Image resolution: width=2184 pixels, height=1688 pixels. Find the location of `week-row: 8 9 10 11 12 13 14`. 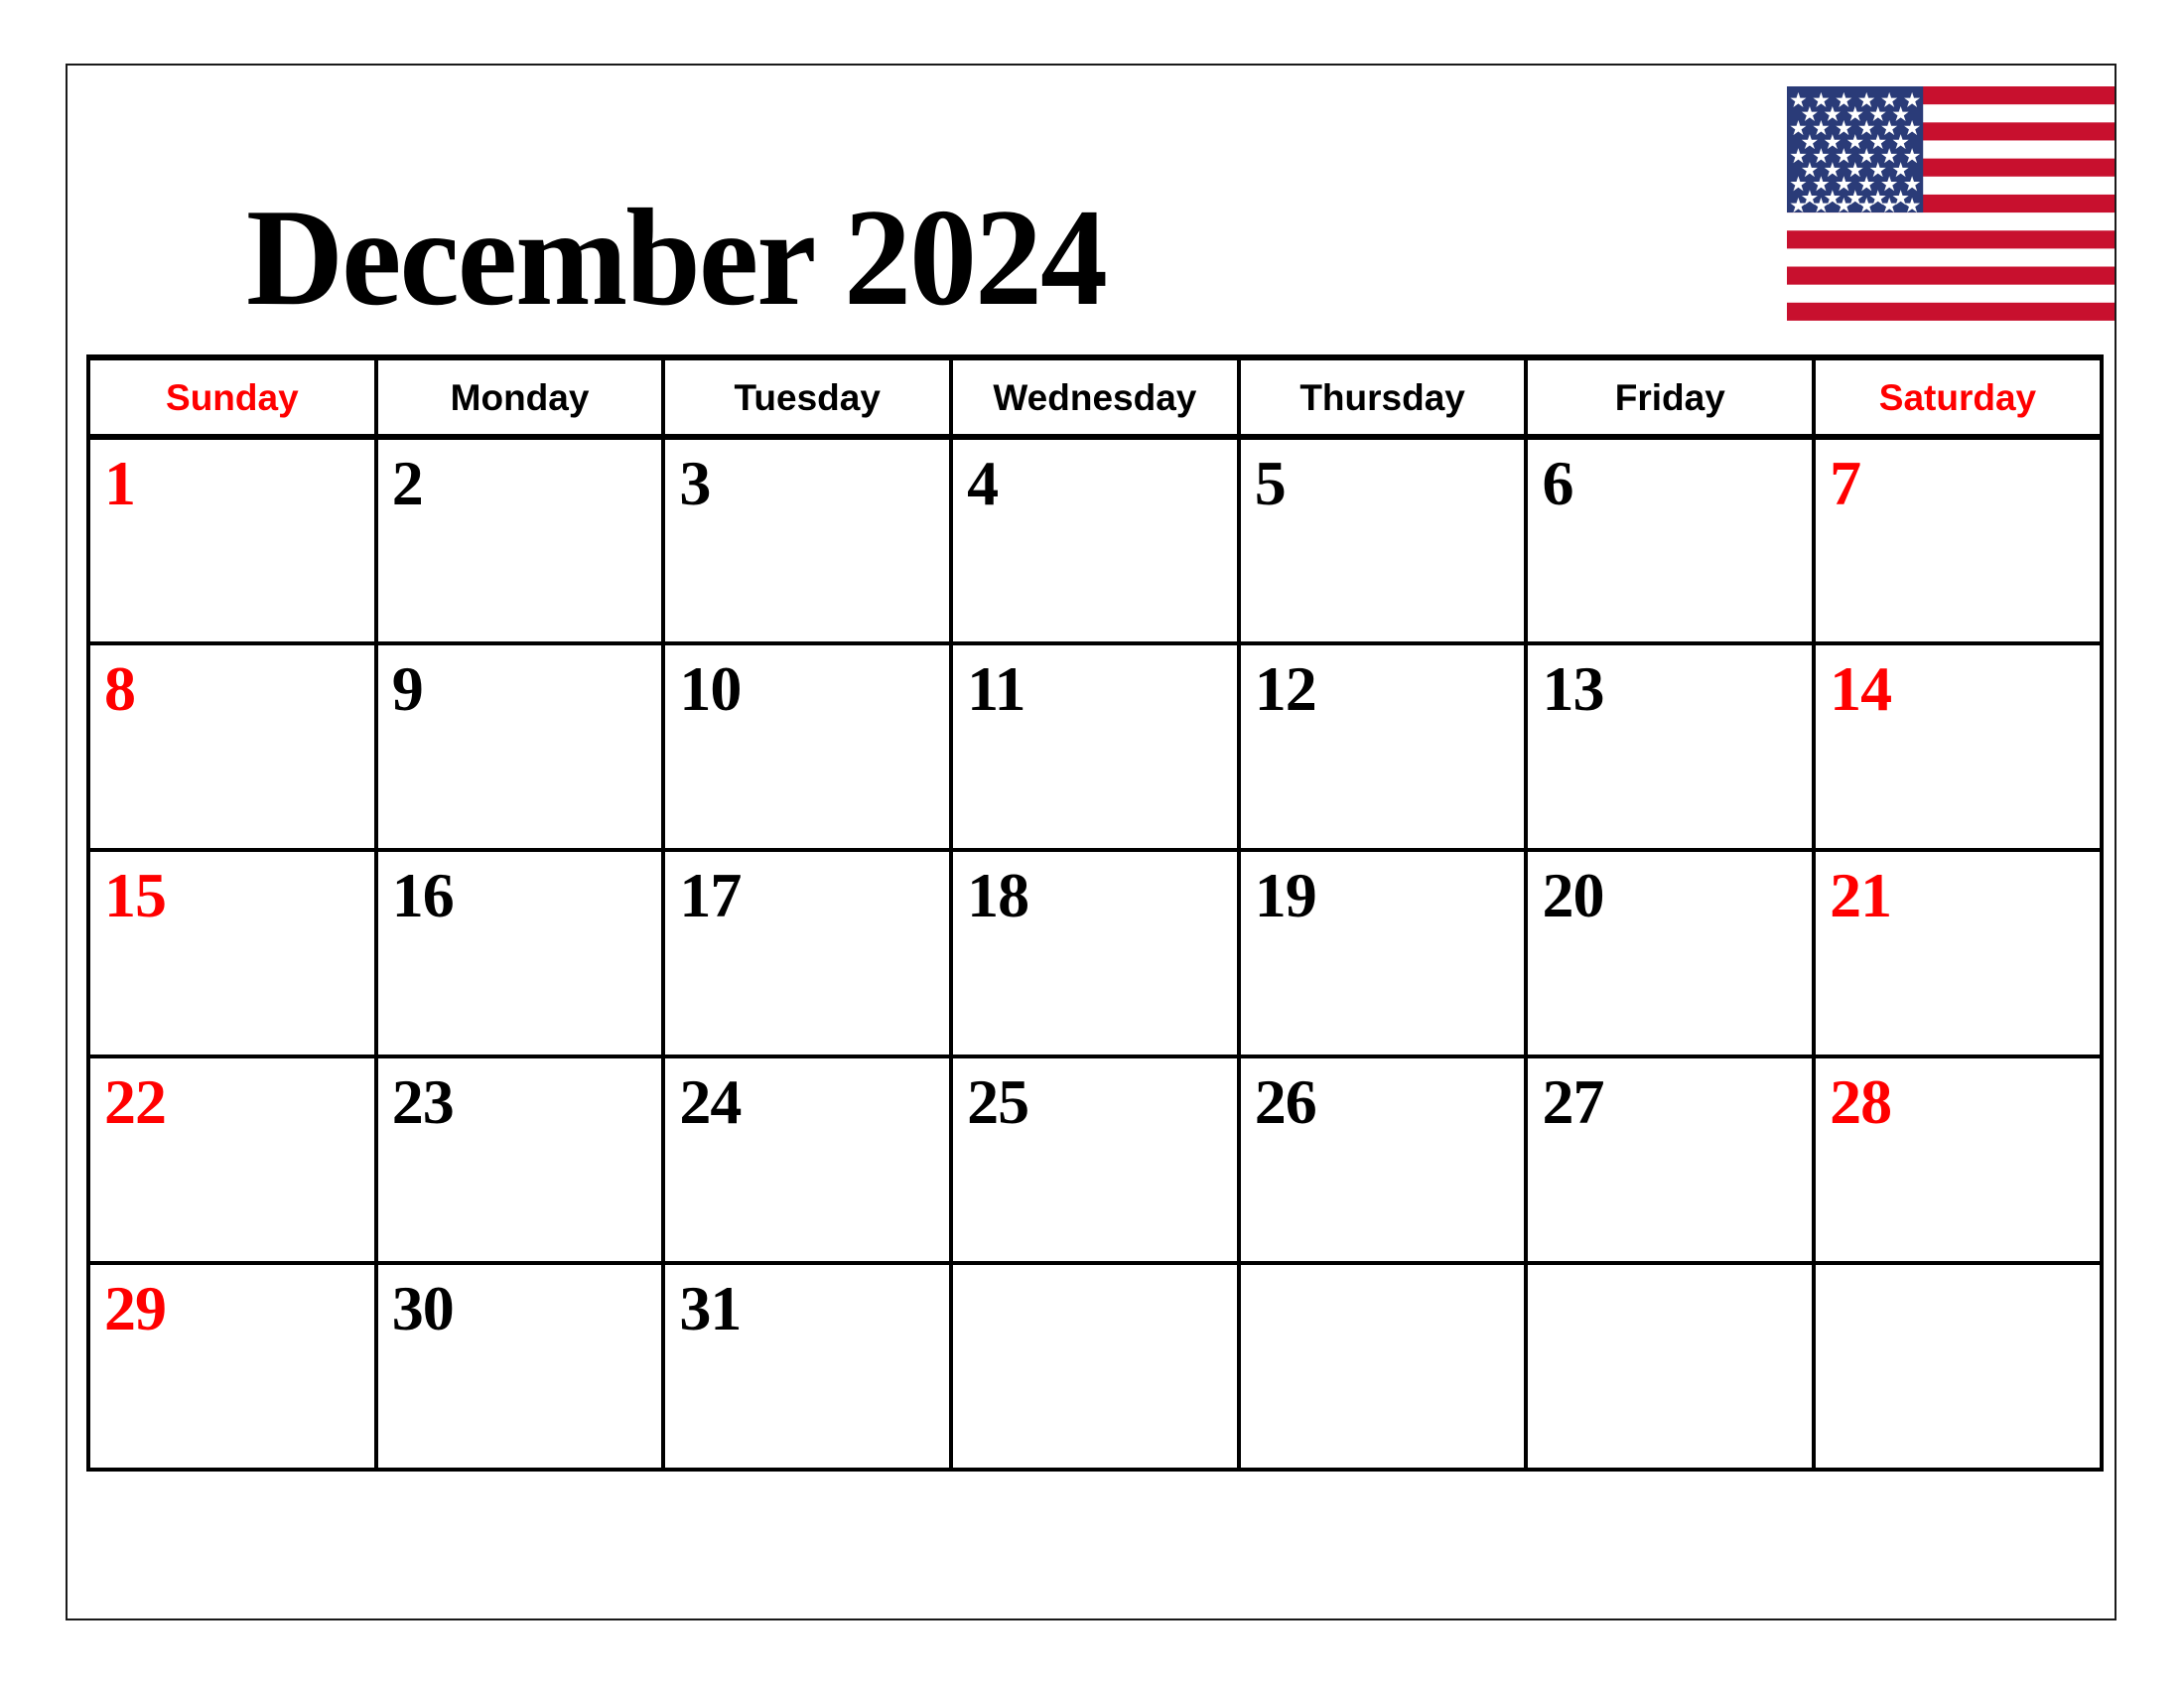

week-row: 8 9 10 11 12 13 14 is located at coordinates (1095, 746).